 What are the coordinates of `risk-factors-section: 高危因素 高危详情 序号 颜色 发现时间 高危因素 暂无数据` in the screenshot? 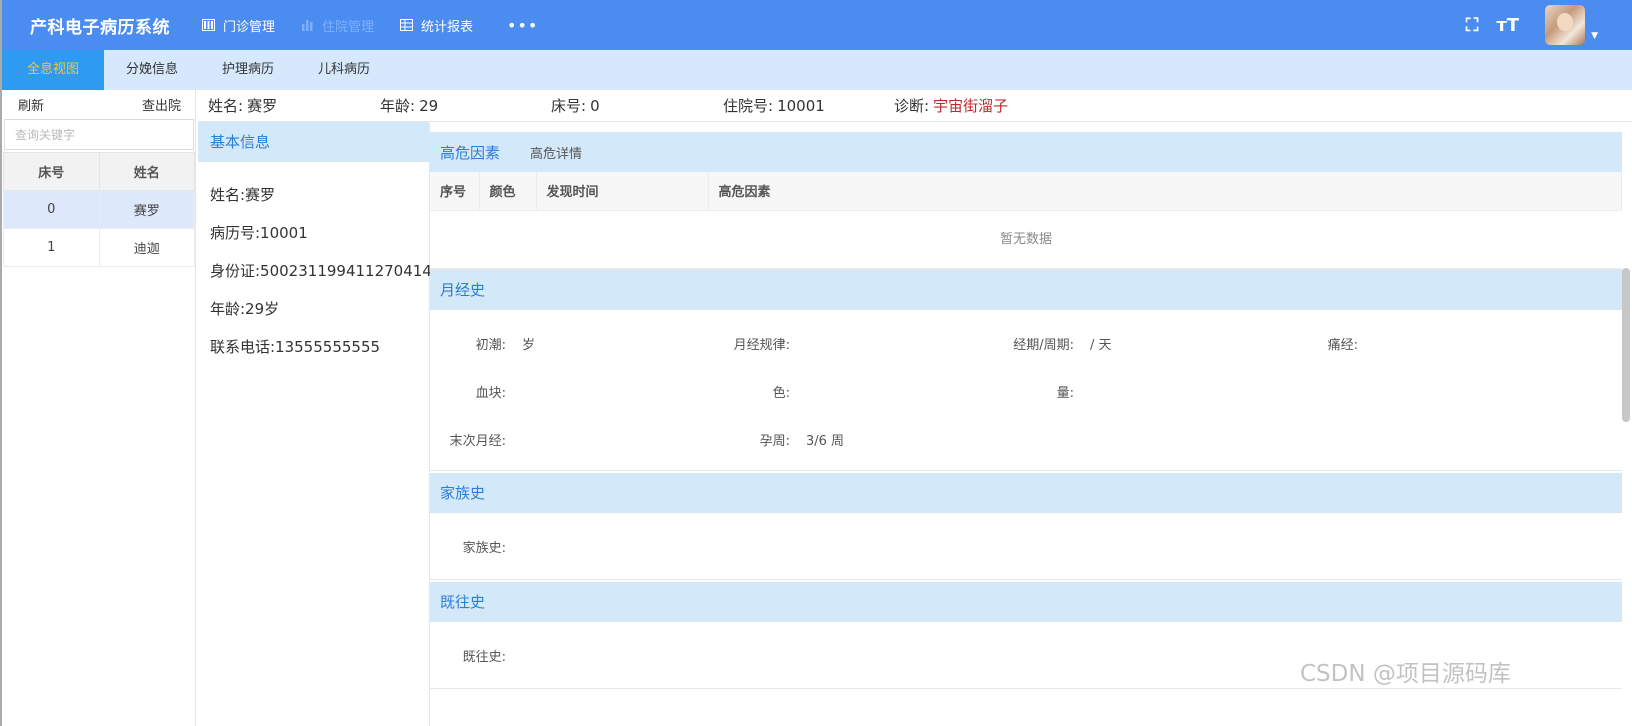 It's located at (1026, 201).